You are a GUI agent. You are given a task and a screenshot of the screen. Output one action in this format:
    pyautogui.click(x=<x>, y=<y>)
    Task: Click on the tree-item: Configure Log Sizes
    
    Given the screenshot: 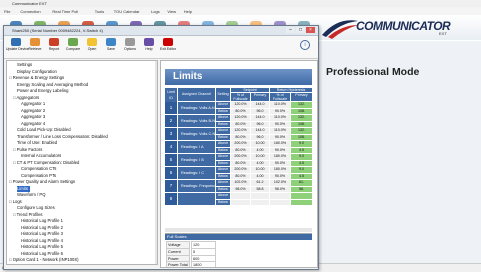 What is the action you would take?
    pyautogui.click(x=36, y=208)
    